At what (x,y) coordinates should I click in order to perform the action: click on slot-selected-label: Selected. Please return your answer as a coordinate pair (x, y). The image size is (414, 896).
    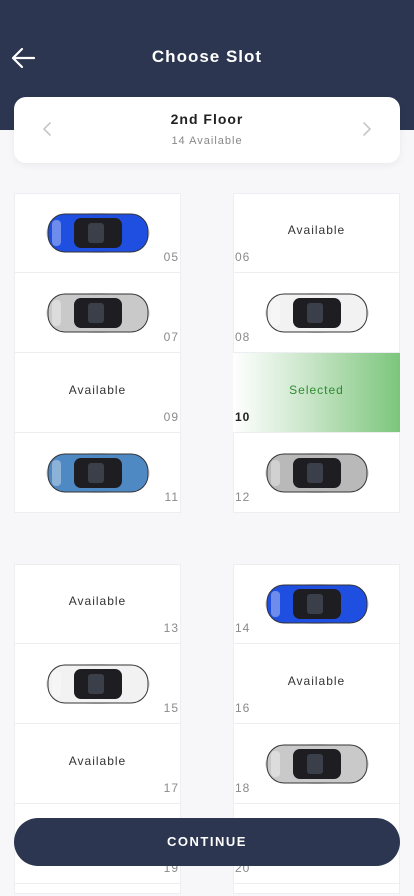
    Looking at the image, I should click on (316, 390).